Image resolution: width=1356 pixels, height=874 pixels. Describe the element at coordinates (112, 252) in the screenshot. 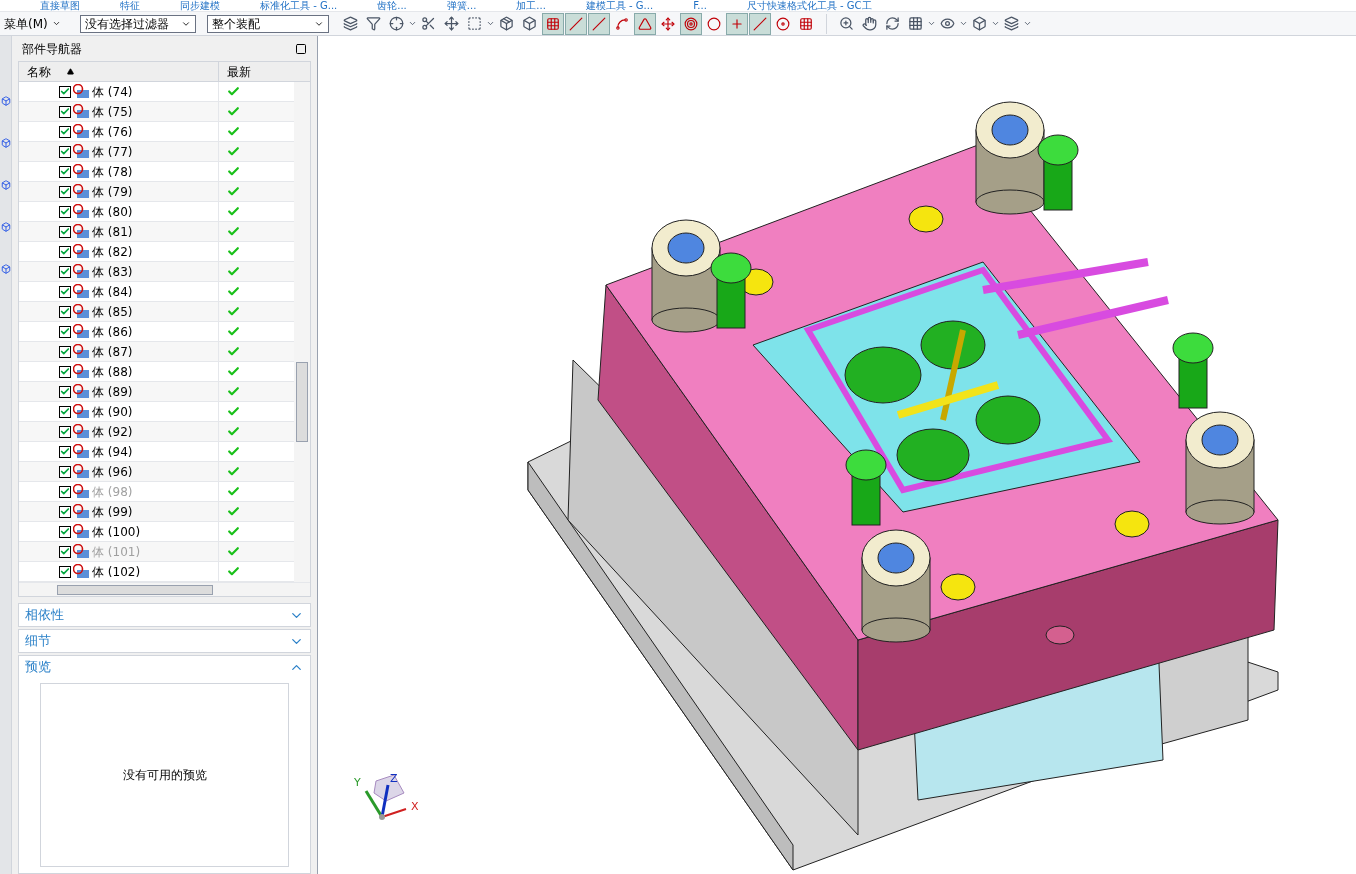

I see `tree-row-label: 体 (82)` at that location.